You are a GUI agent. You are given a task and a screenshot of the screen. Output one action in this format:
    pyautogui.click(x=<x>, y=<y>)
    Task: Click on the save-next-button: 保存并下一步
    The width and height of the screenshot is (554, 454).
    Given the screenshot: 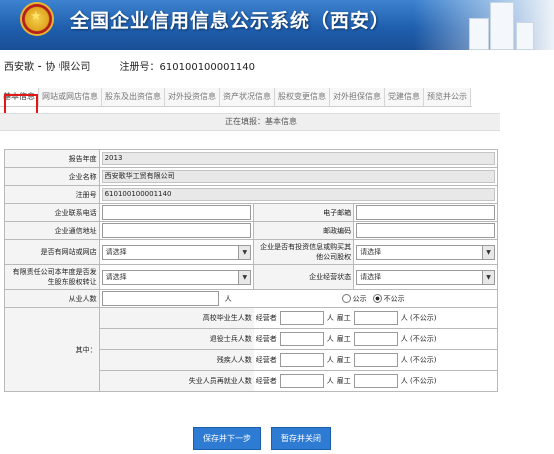 What is the action you would take?
    pyautogui.click(x=227, y=438)
    